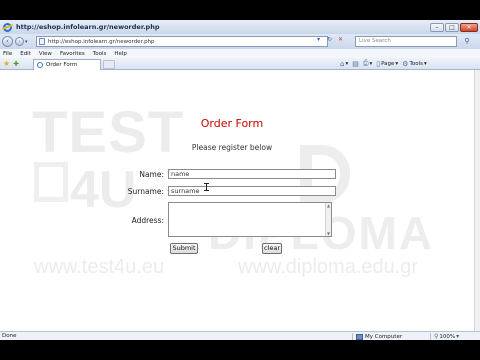 This screenshot has height=360, width=480. I want to click on clear-button: clear, so click(272, 248).